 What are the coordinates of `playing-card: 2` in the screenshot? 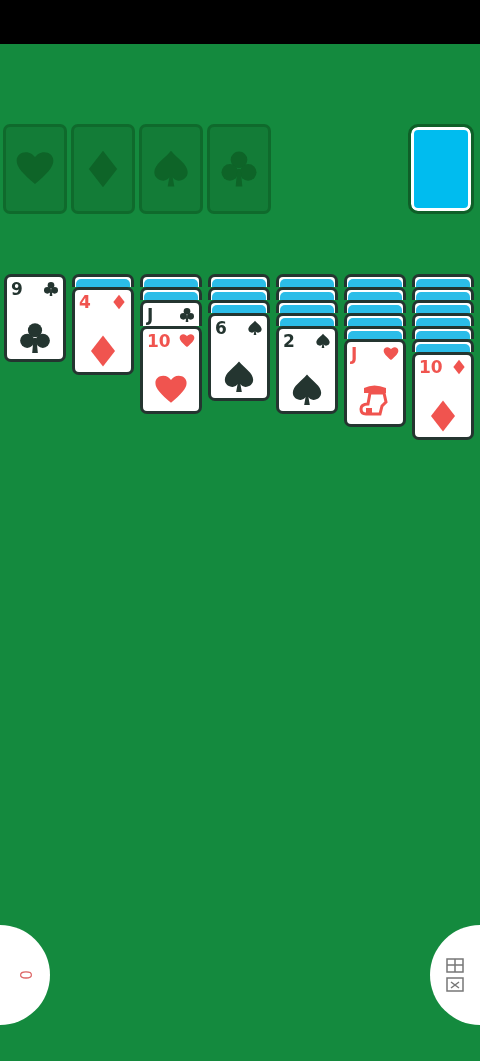 It's located at (307, 370).